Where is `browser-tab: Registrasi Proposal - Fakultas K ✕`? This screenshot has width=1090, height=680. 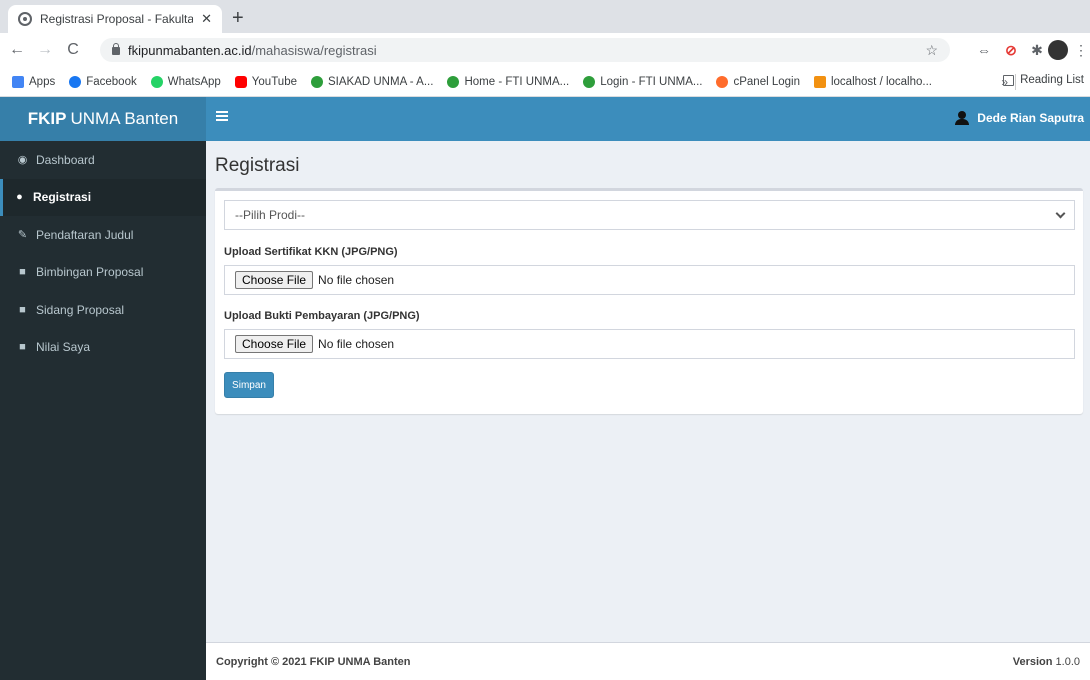 browser-tab: Registrasi Proposal - Fakultas K ✕ is located at coordinates (115, 19).